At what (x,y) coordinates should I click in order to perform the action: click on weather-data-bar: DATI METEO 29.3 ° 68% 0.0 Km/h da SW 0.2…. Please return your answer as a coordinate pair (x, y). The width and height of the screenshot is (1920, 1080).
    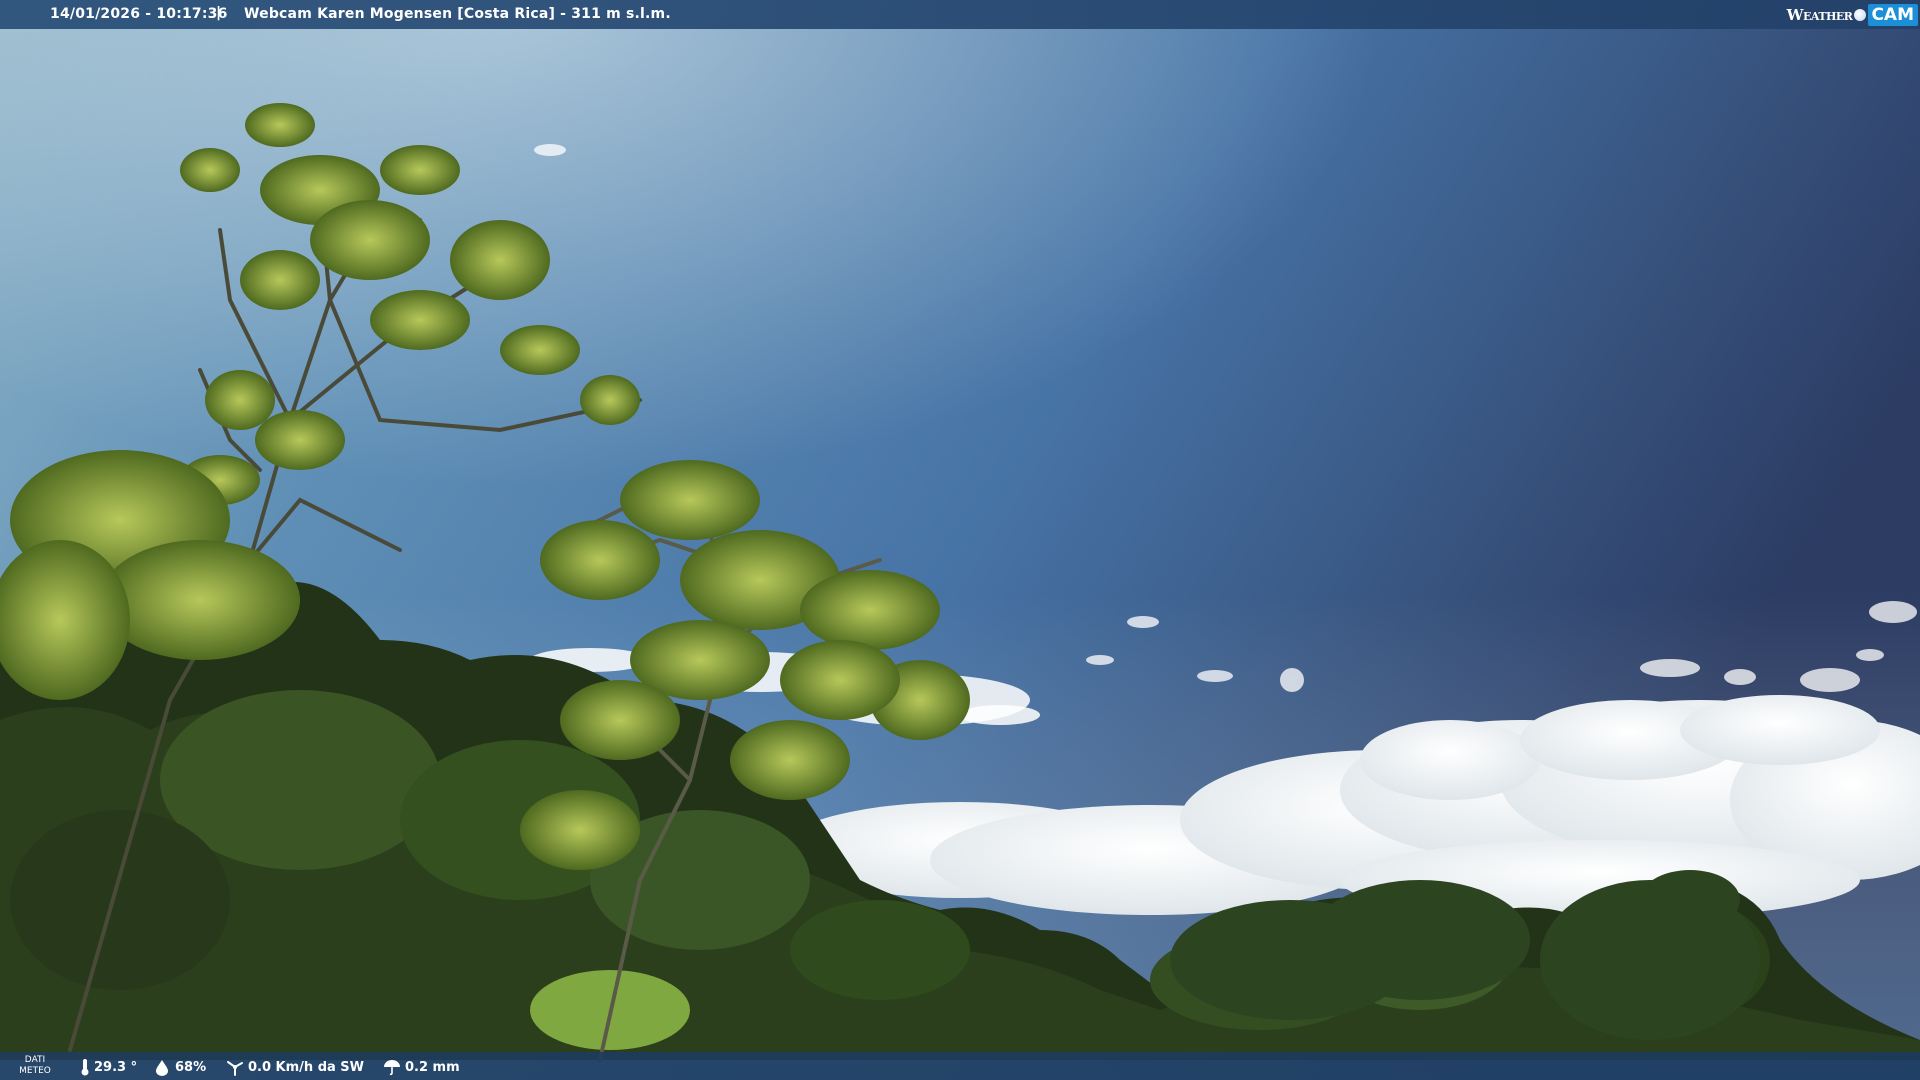
    Looking at the image, I should click on (960, 1066).